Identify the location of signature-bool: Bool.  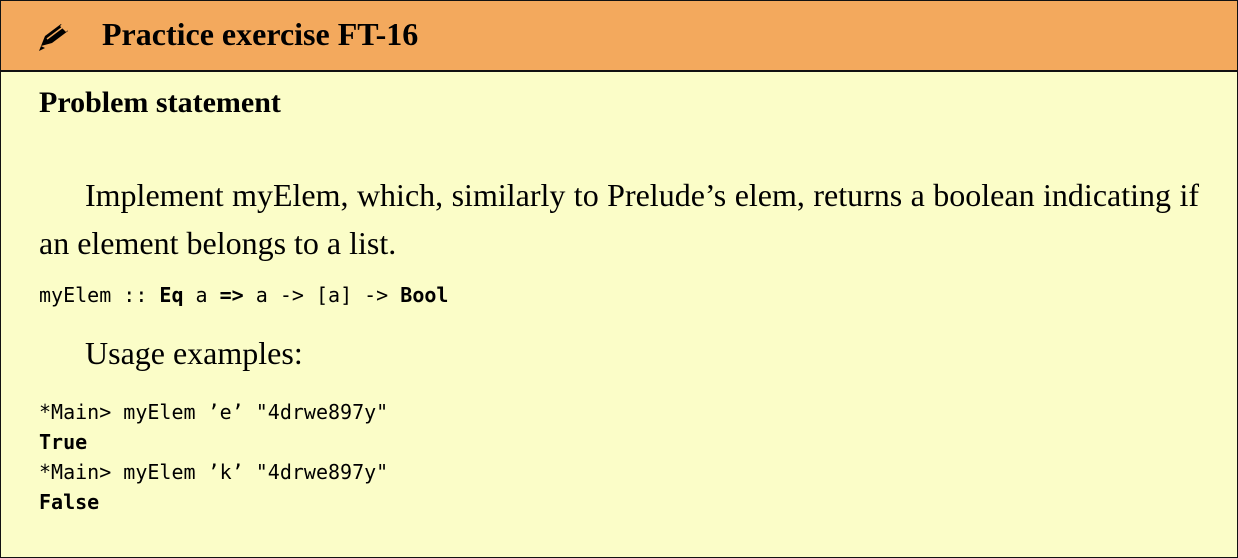
(424, 295).